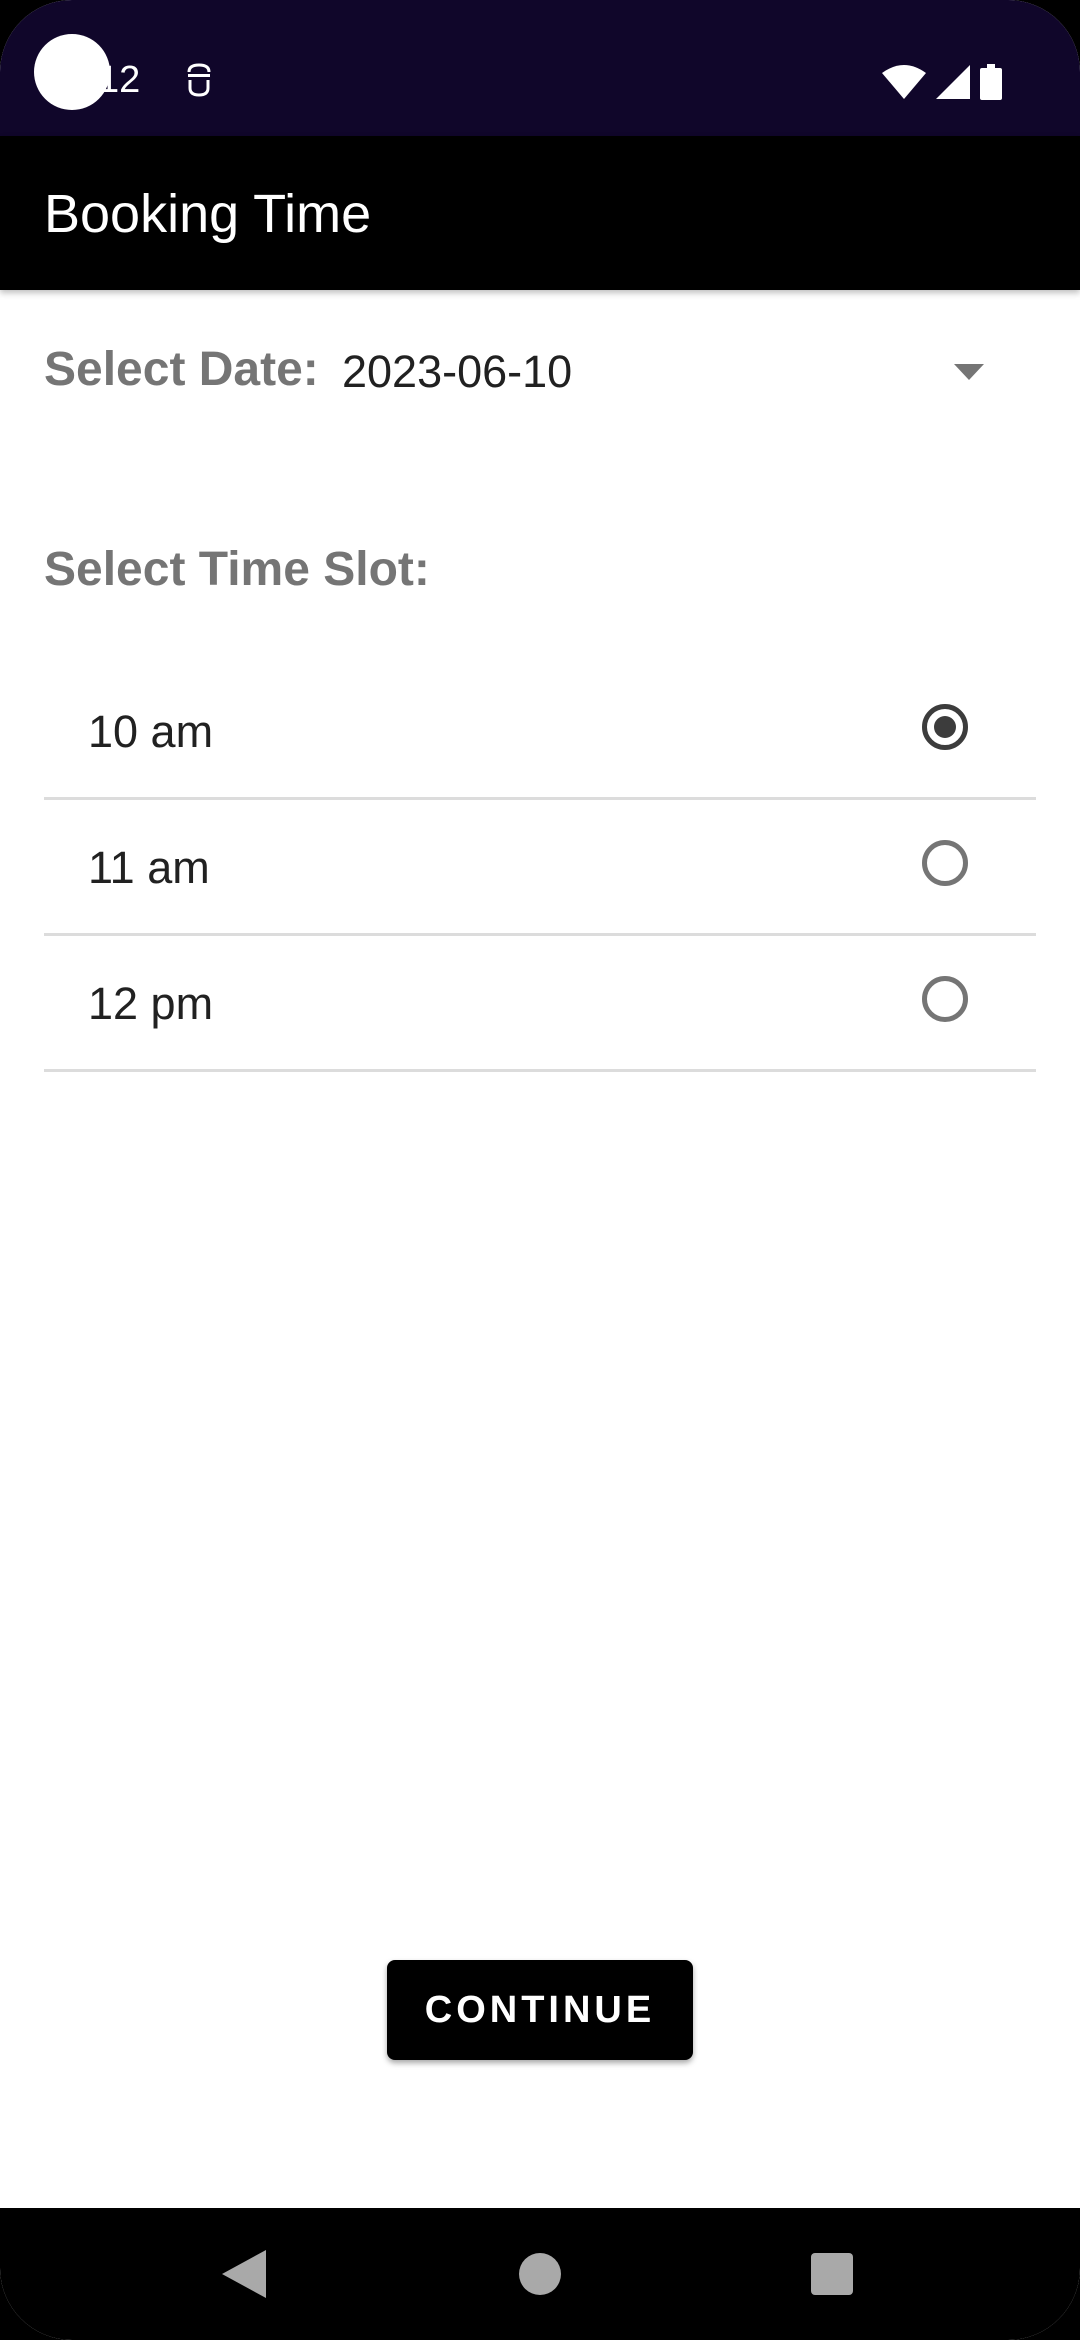  Describe the element at coordinates (540, 1004) in the screenshot. I see `time-slot-option: 12 pm` at that location.